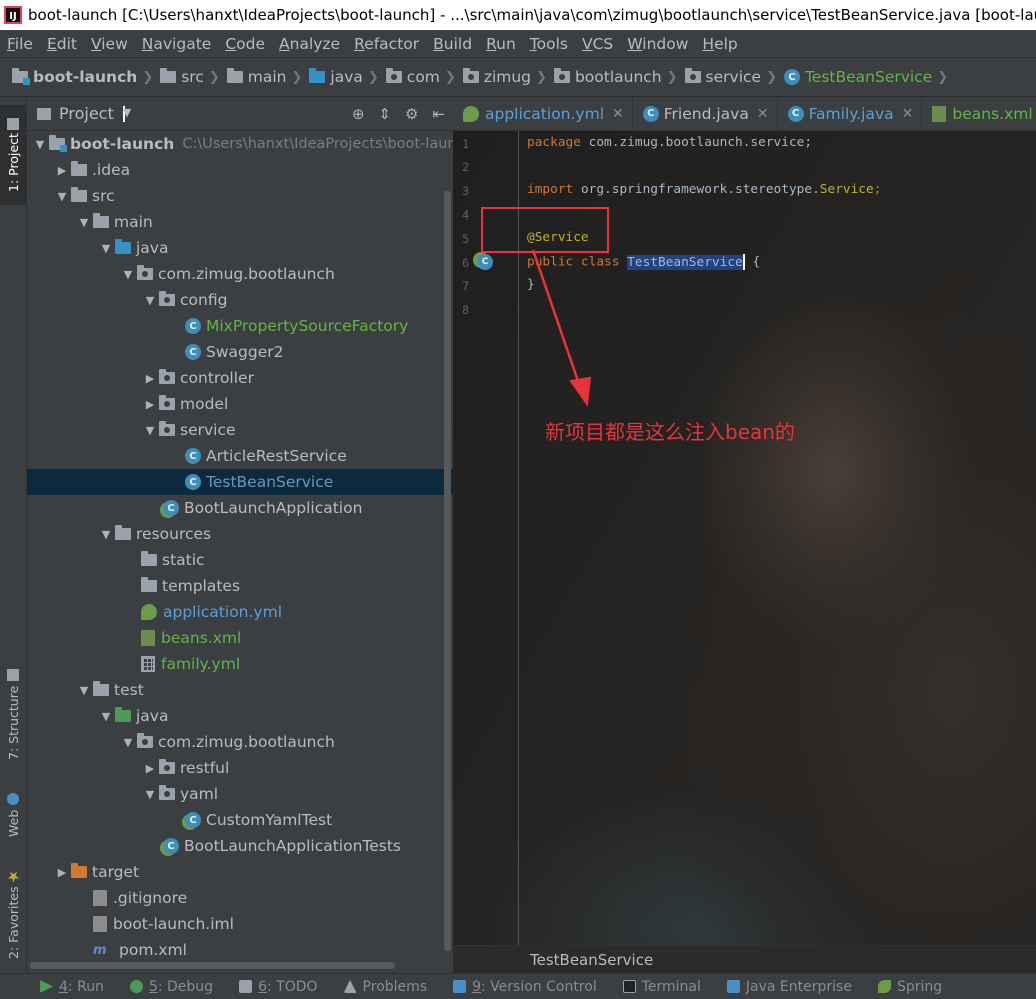 This screenshot has width=1036, height=999. Describe the element at coordinates (438, 114) in the screenshot. I see `hide-panel-icon: ⇤` at that location.